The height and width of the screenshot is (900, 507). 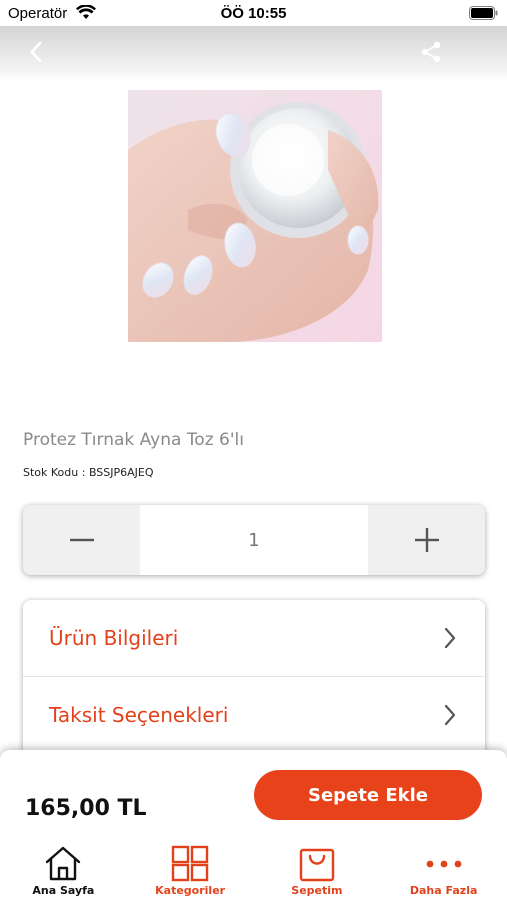 What do you see at coordinates (253, 54) in the screenshot?
I see `top-header` at bounding box center [253, 54].